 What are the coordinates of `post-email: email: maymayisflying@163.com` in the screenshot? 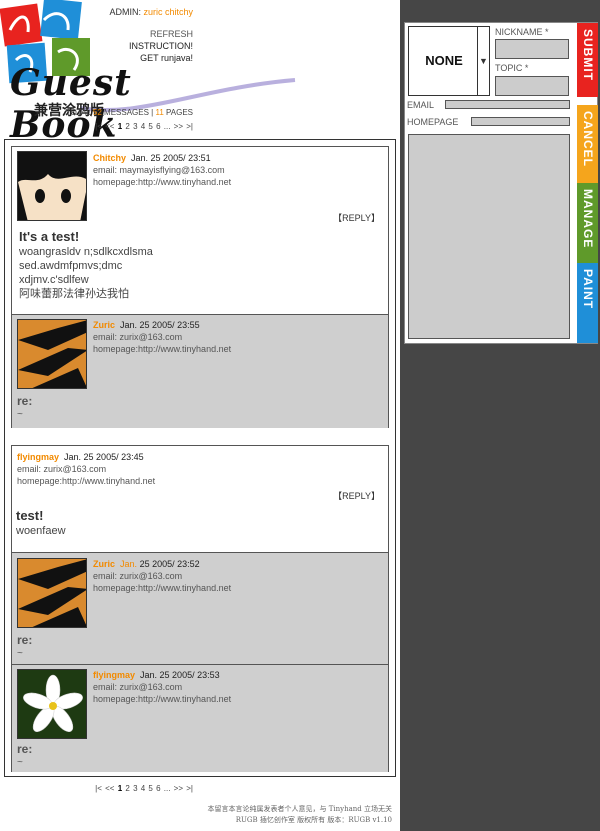 It's located at (162, 170).